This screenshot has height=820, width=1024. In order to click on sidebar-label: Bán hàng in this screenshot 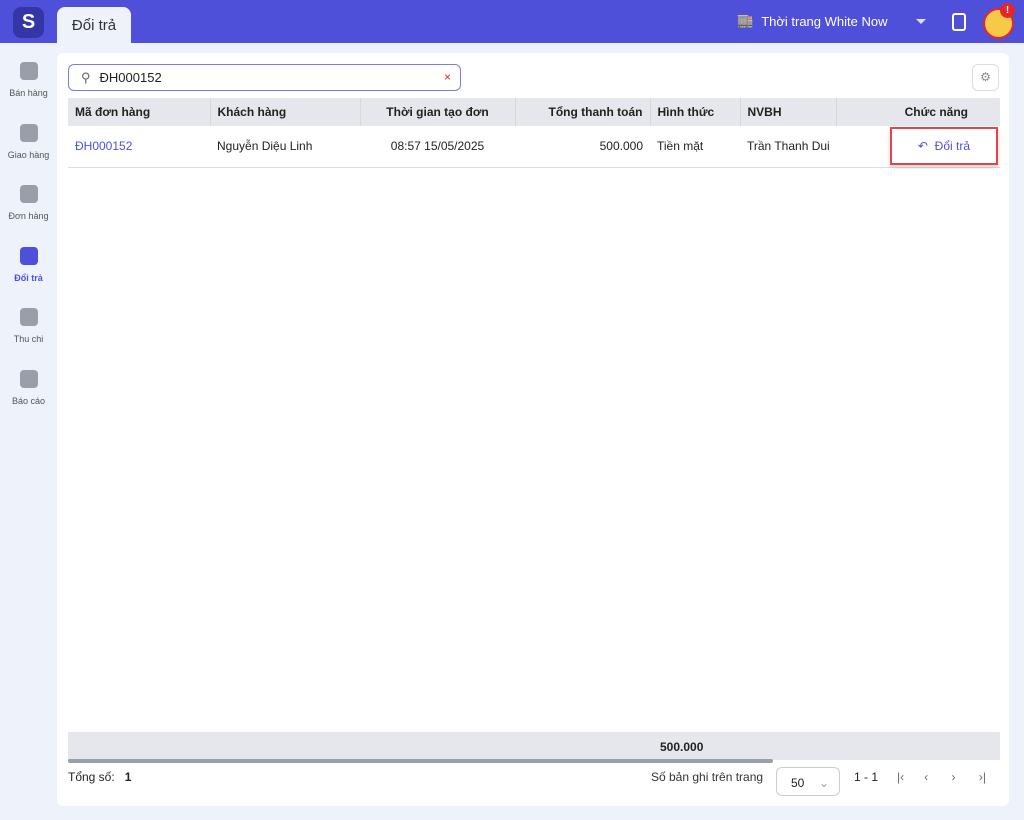, I will do `click(28, 93)`.